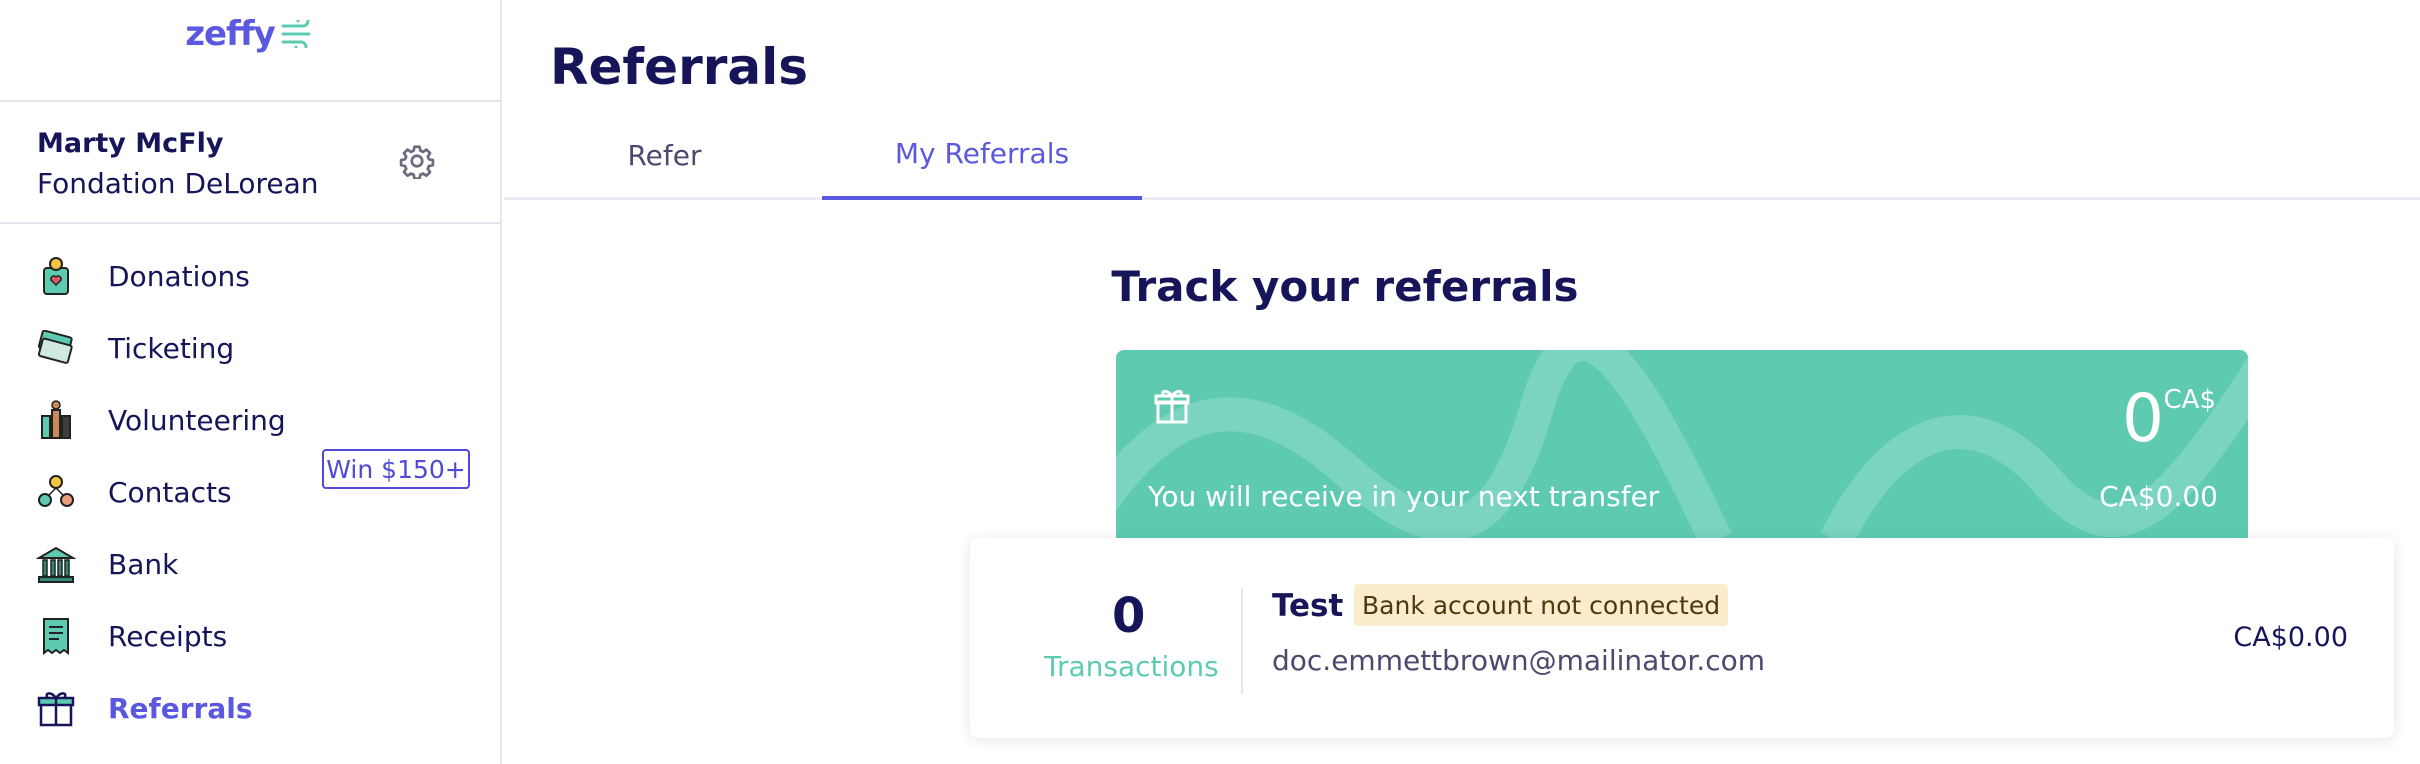 Image resolution: width=2420 pixels, height=764 pixels. What do you see at coordinates (56, 276) in the screenshot?
I see `donation-box-icon` at bounding box center [56, 276].